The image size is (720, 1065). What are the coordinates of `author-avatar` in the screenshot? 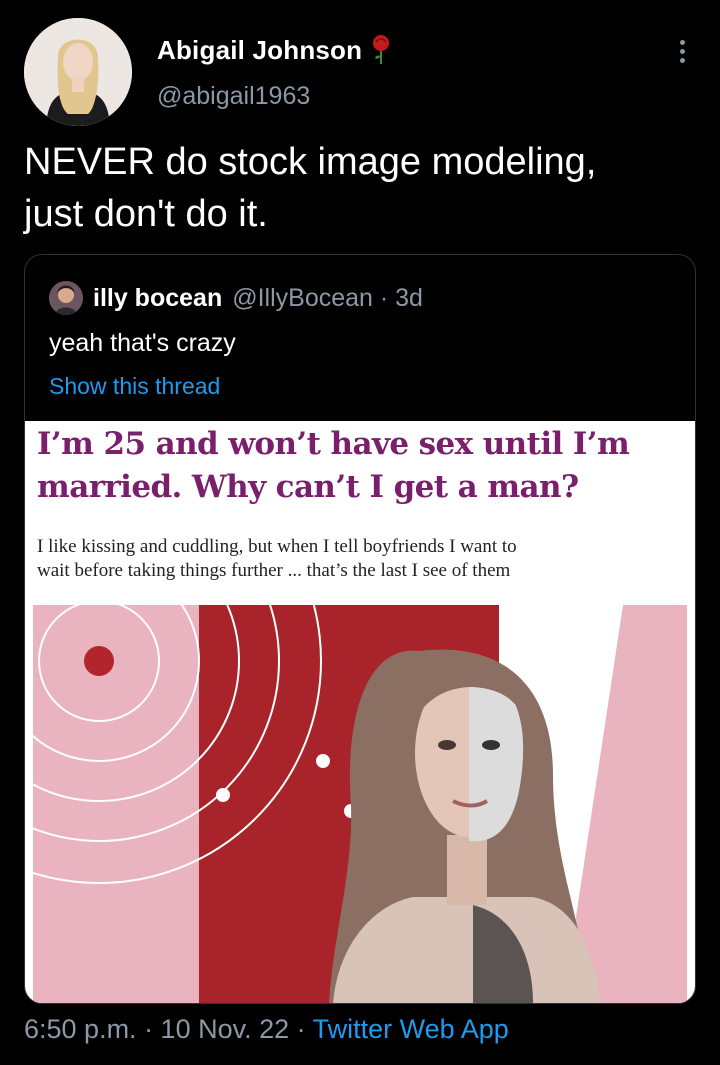 It's located at (78, 72).